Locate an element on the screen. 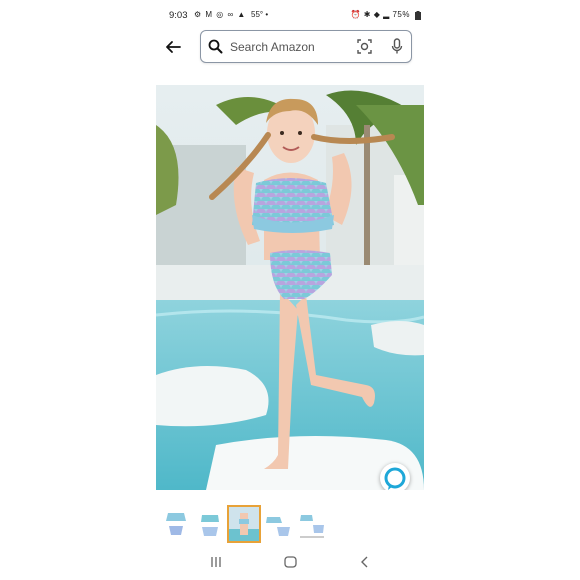 The height and width of the screenshot is (580, 580). thumbnail-3-selected is located at coordinates (244, 524).